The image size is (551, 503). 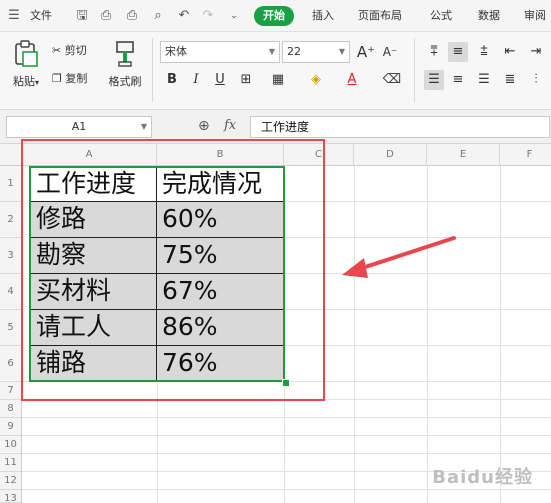 I want to click on tab-data: 数据, so click(x=489, y=16).